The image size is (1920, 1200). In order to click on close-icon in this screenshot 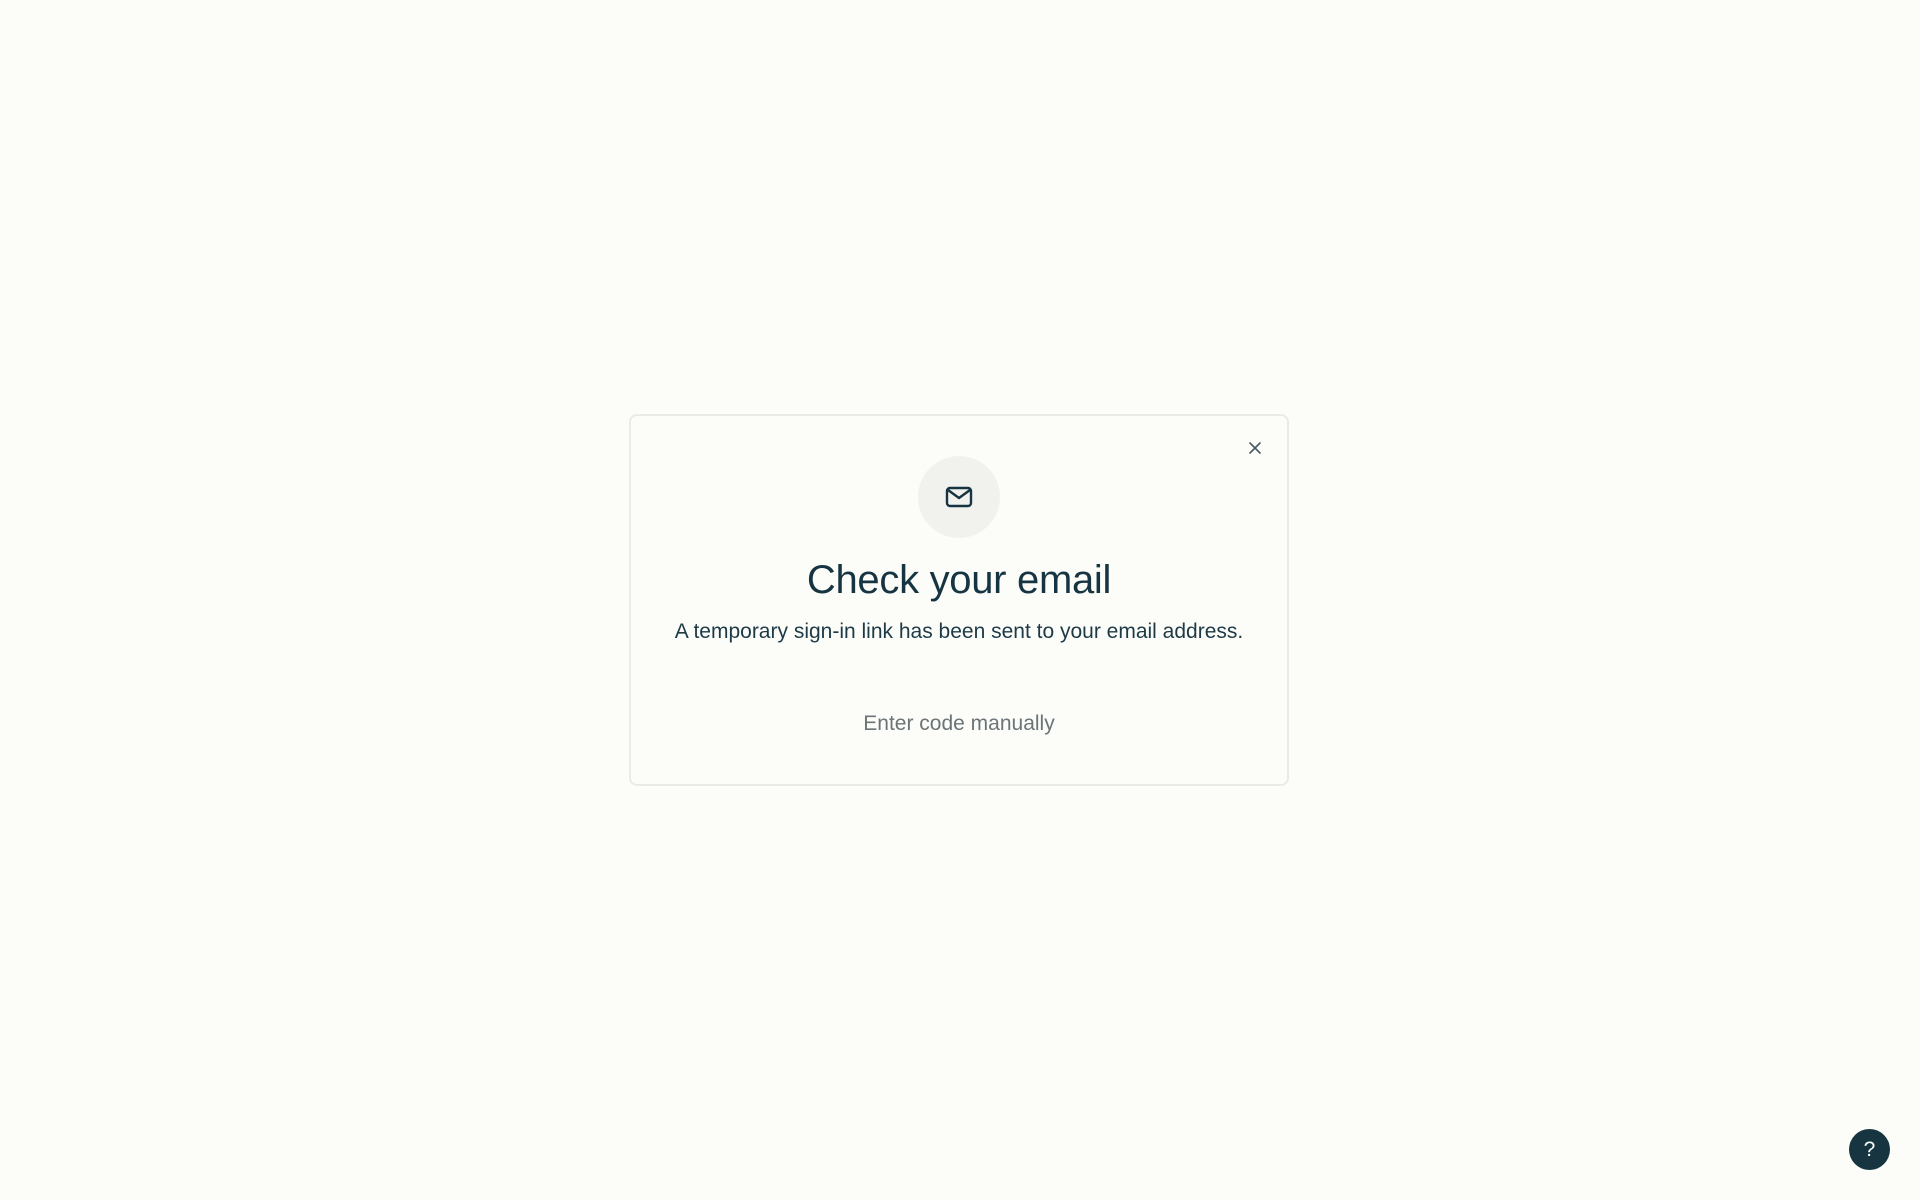, I will do `click(1255, 448)`.